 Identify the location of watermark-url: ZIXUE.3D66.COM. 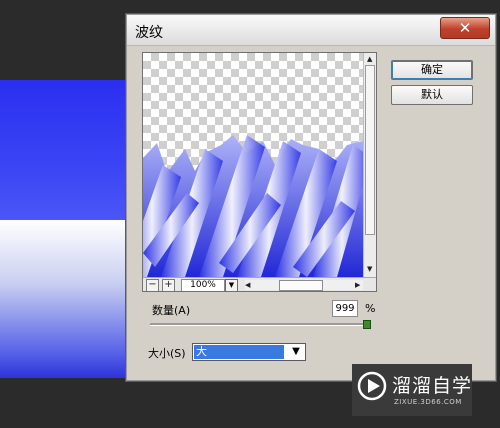
(428, 402).